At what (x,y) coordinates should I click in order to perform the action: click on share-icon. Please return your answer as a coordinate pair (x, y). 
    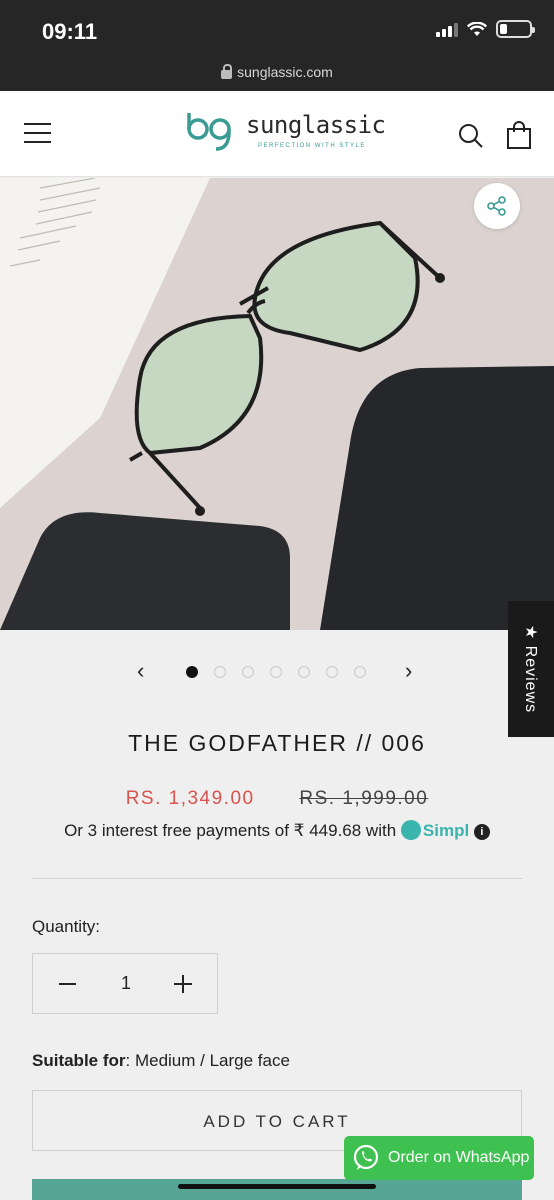
    Looking at the image, I should click on (496, 206).